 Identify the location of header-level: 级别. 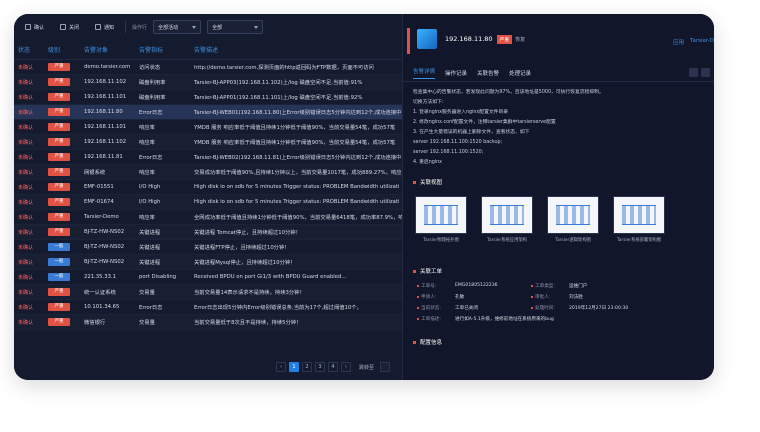
(62, 49).